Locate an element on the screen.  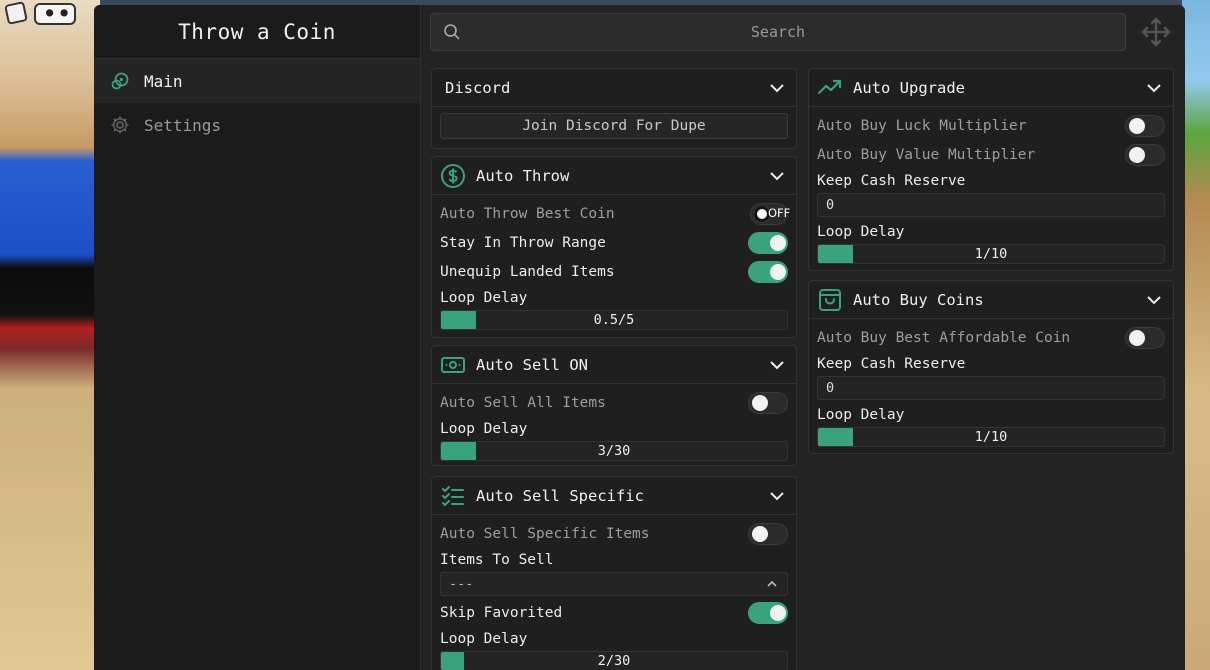
stay-in-throw-range-row: Stay In Throw Range is located at coordinates (614, 242).